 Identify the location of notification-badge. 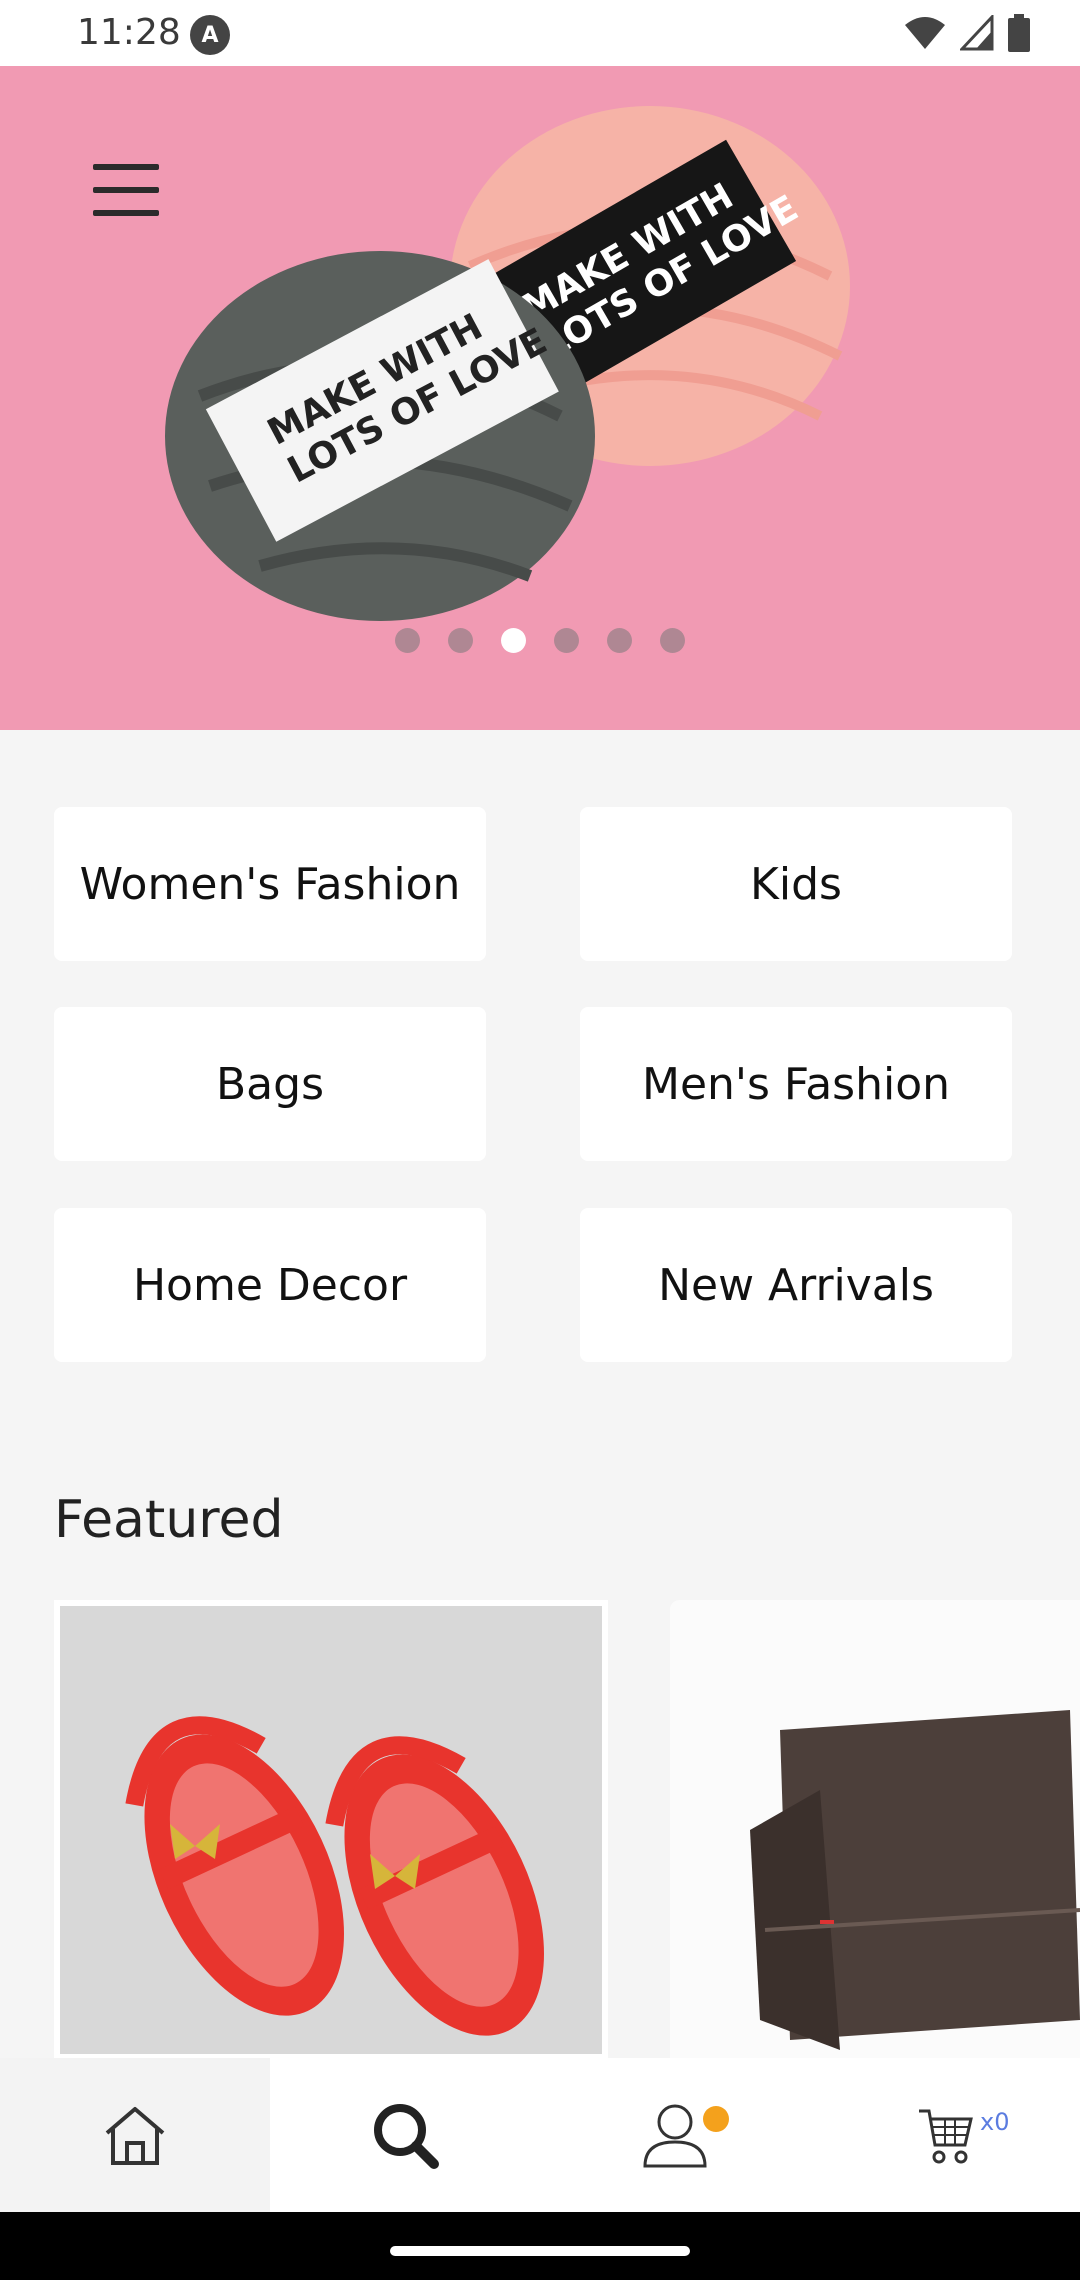
(716, 2119).